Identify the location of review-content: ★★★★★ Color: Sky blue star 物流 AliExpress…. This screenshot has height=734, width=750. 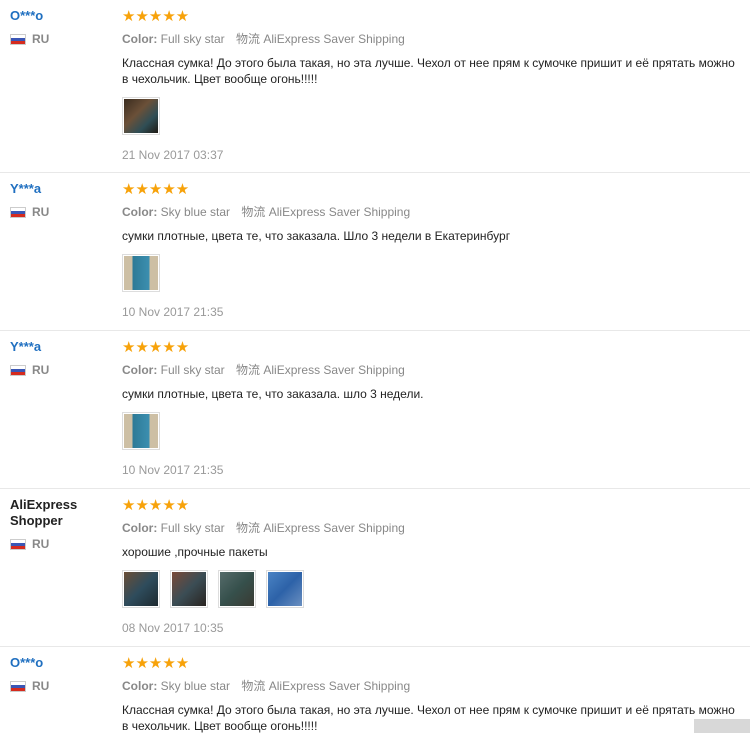
(432, 694).